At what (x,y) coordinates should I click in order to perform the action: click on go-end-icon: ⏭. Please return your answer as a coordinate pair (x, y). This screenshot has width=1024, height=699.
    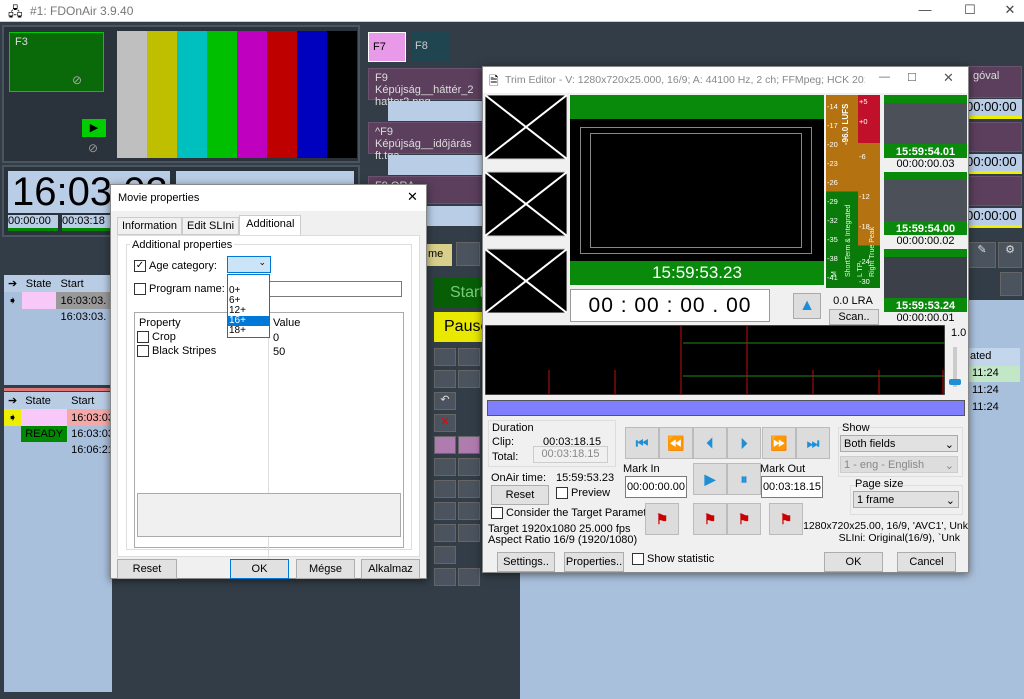
    Looking at the image, I should click on (813, 443).